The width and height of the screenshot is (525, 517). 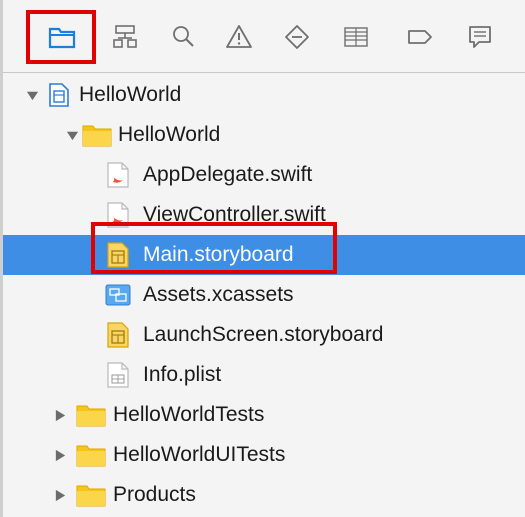 What do you see at coordinates (182, 374) in the screenshot?
I see `file-label: Info.plist` at bounding box center [182, 374].